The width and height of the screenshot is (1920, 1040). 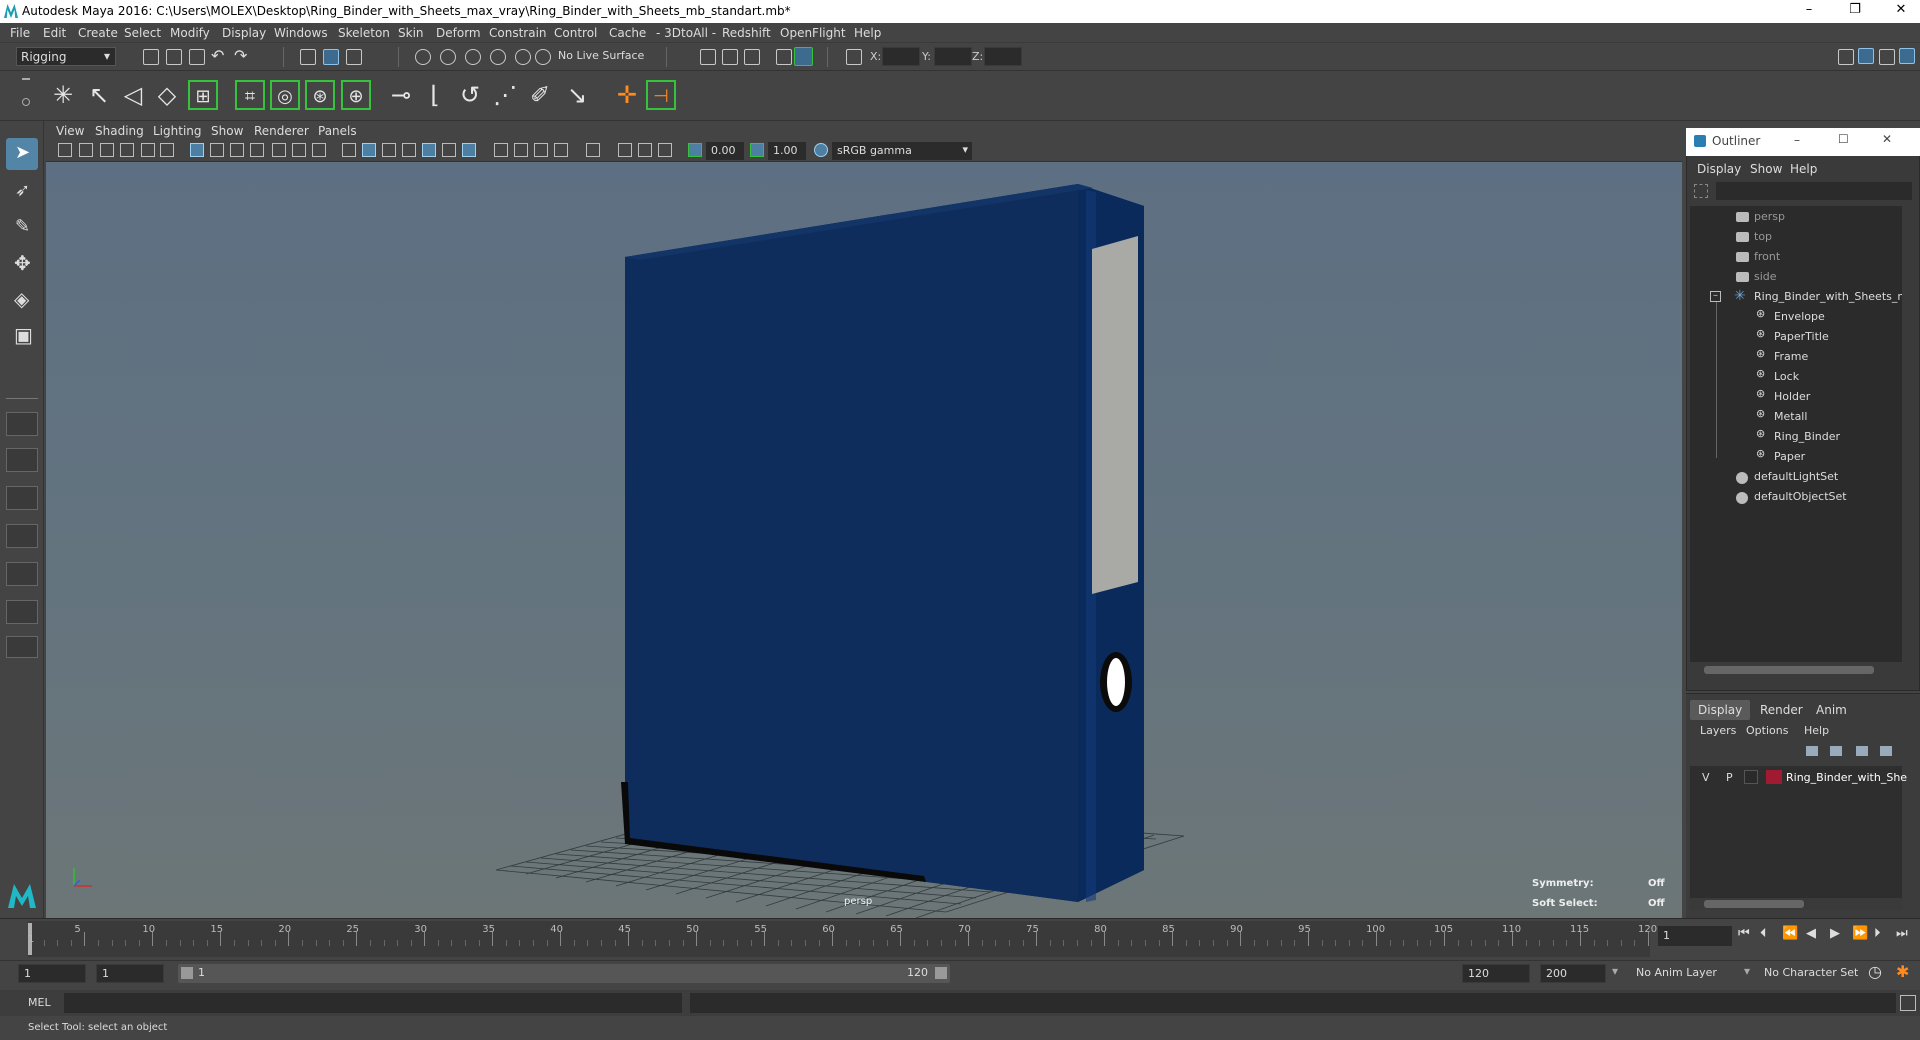 What do you see at coordinates (389, 150) in the screenshot?
I see `default-material-icon` at bounding box center [389, 150].